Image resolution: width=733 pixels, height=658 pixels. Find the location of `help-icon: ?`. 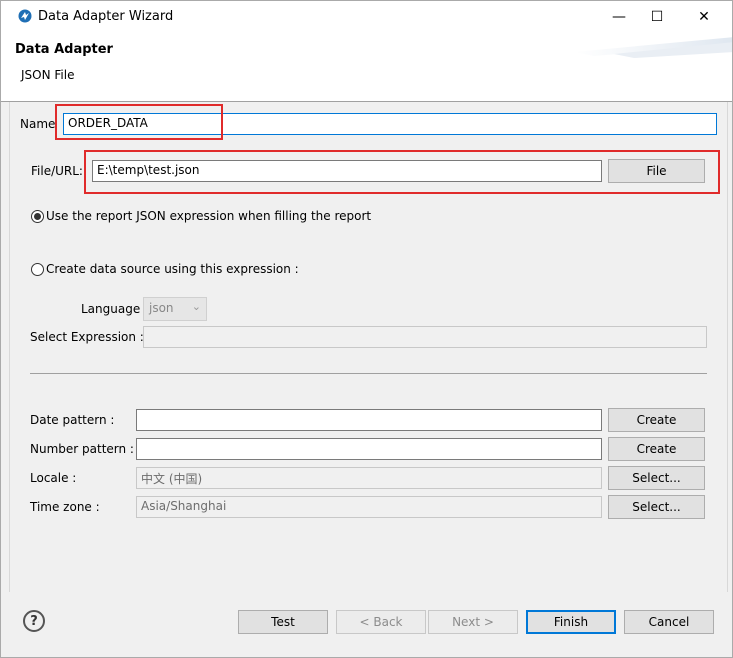

help-icon: ? is located at coordinates (34, 621).